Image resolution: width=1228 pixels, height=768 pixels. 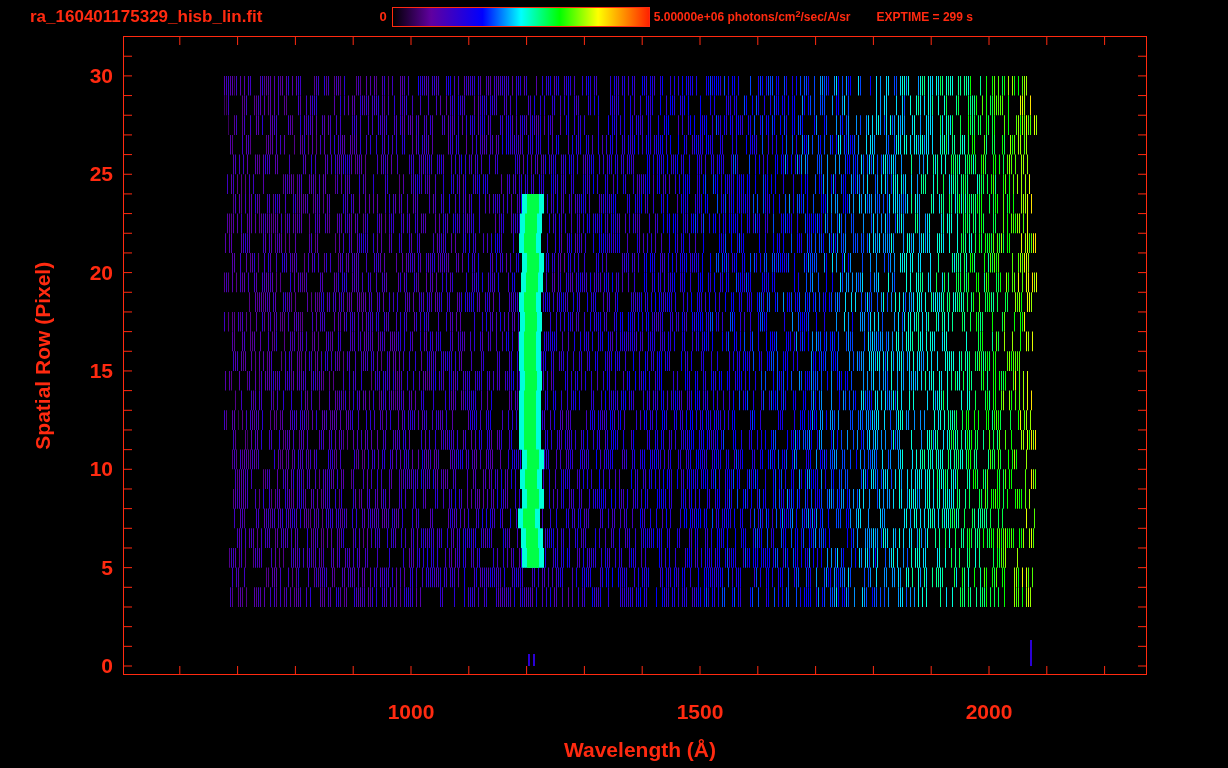 I want to click on colorbar-min-label: 0, so click(x=383, y=17).